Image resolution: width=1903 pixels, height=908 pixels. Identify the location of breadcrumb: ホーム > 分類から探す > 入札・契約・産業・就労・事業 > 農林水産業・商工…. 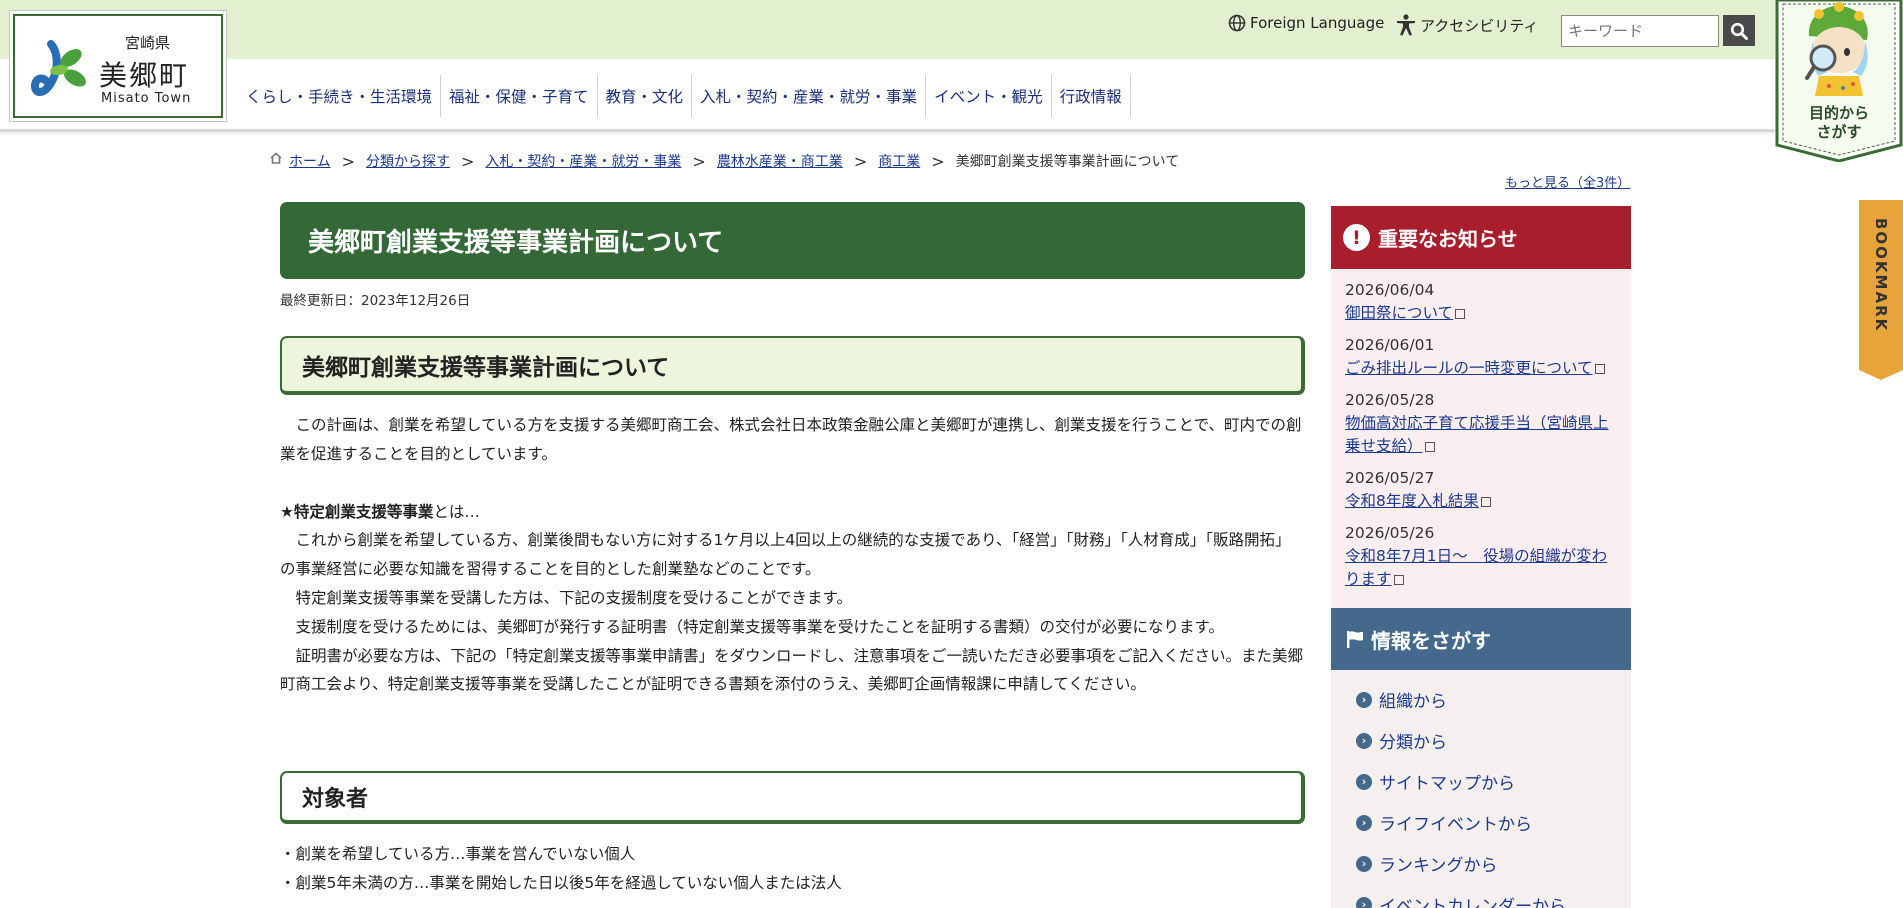
(724, 161).